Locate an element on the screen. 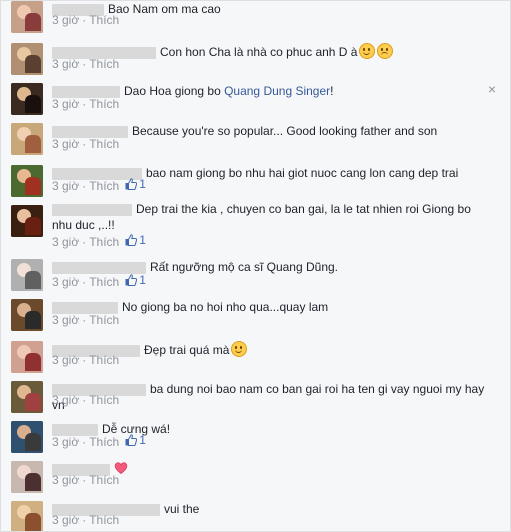 The height and width of the screenshot is (532, 511). commenter-name: Pham Hong Nhung is located at coordinates (92, 209).